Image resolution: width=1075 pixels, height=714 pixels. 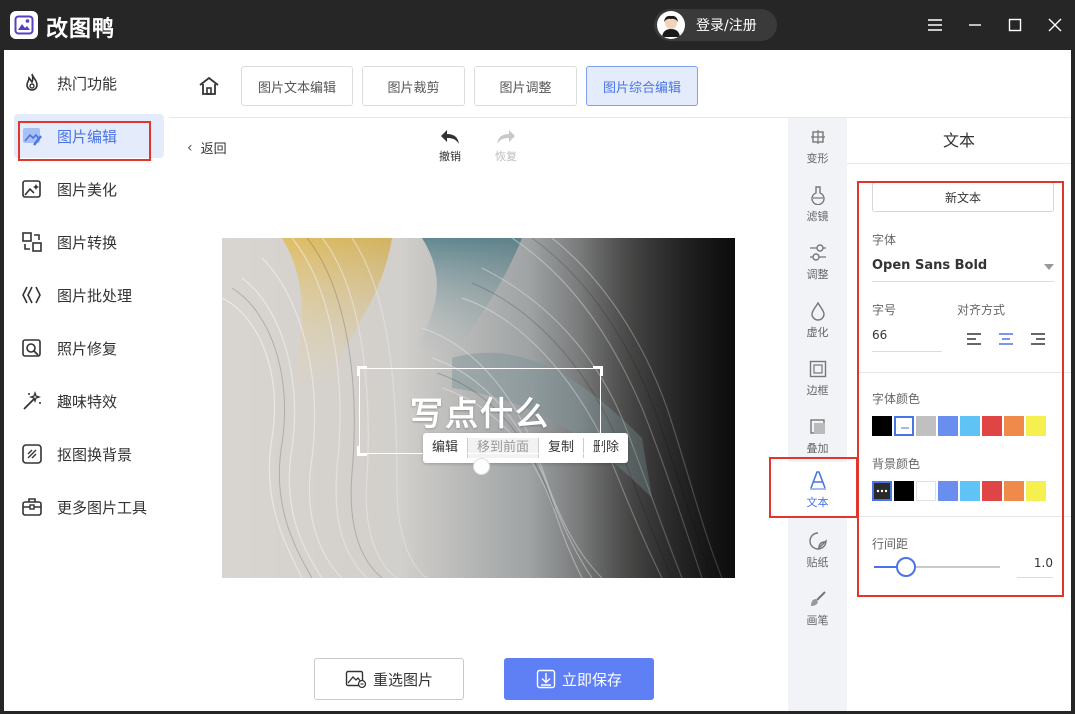 What do you see at coordinates (89, 454) in the screenshot?
I see `sidebar-item-cutout: 抠图换背景` at bounding box center [89, 454].